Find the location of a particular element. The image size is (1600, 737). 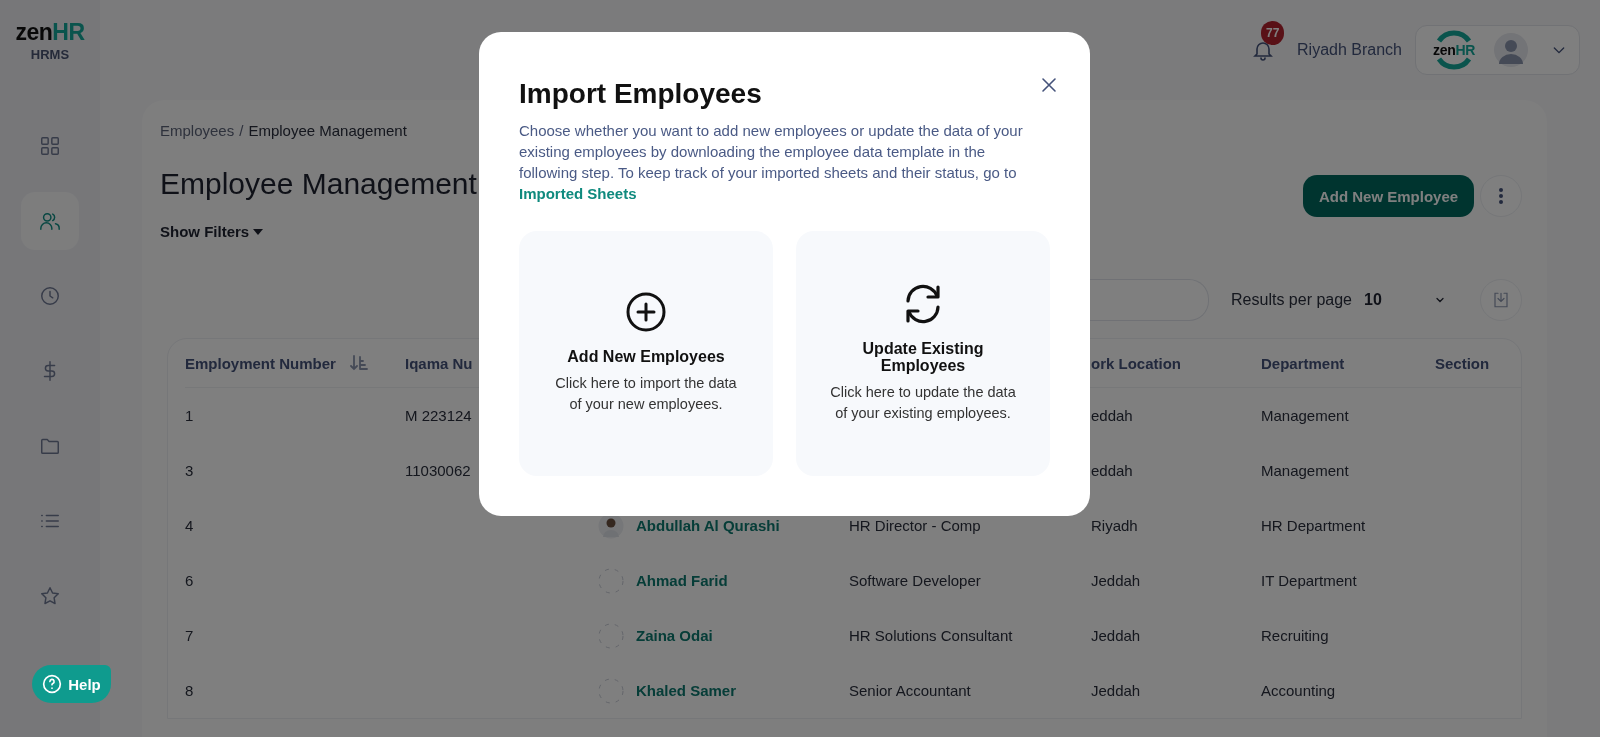

table-cell: 7 is located at coordinates (189, 635).